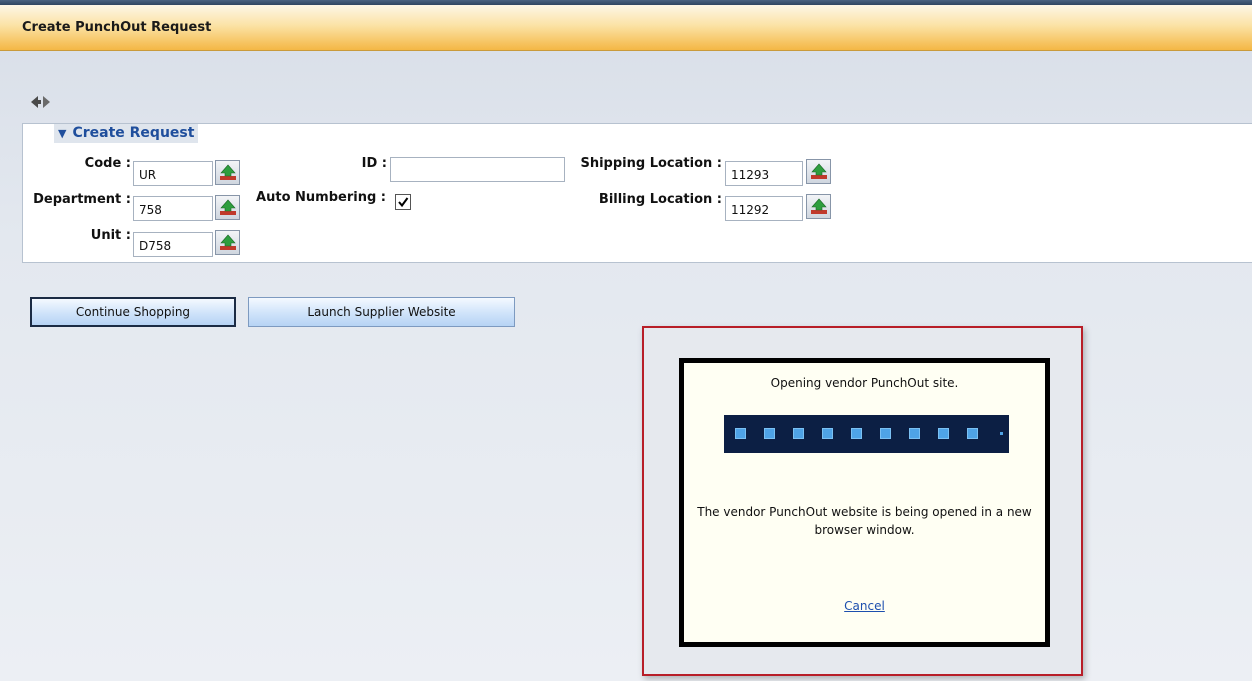 Image resolution: width=1252 pixels, height=681 pixels. I want to click on auto-numbering-checkbox, so click(403, 202).